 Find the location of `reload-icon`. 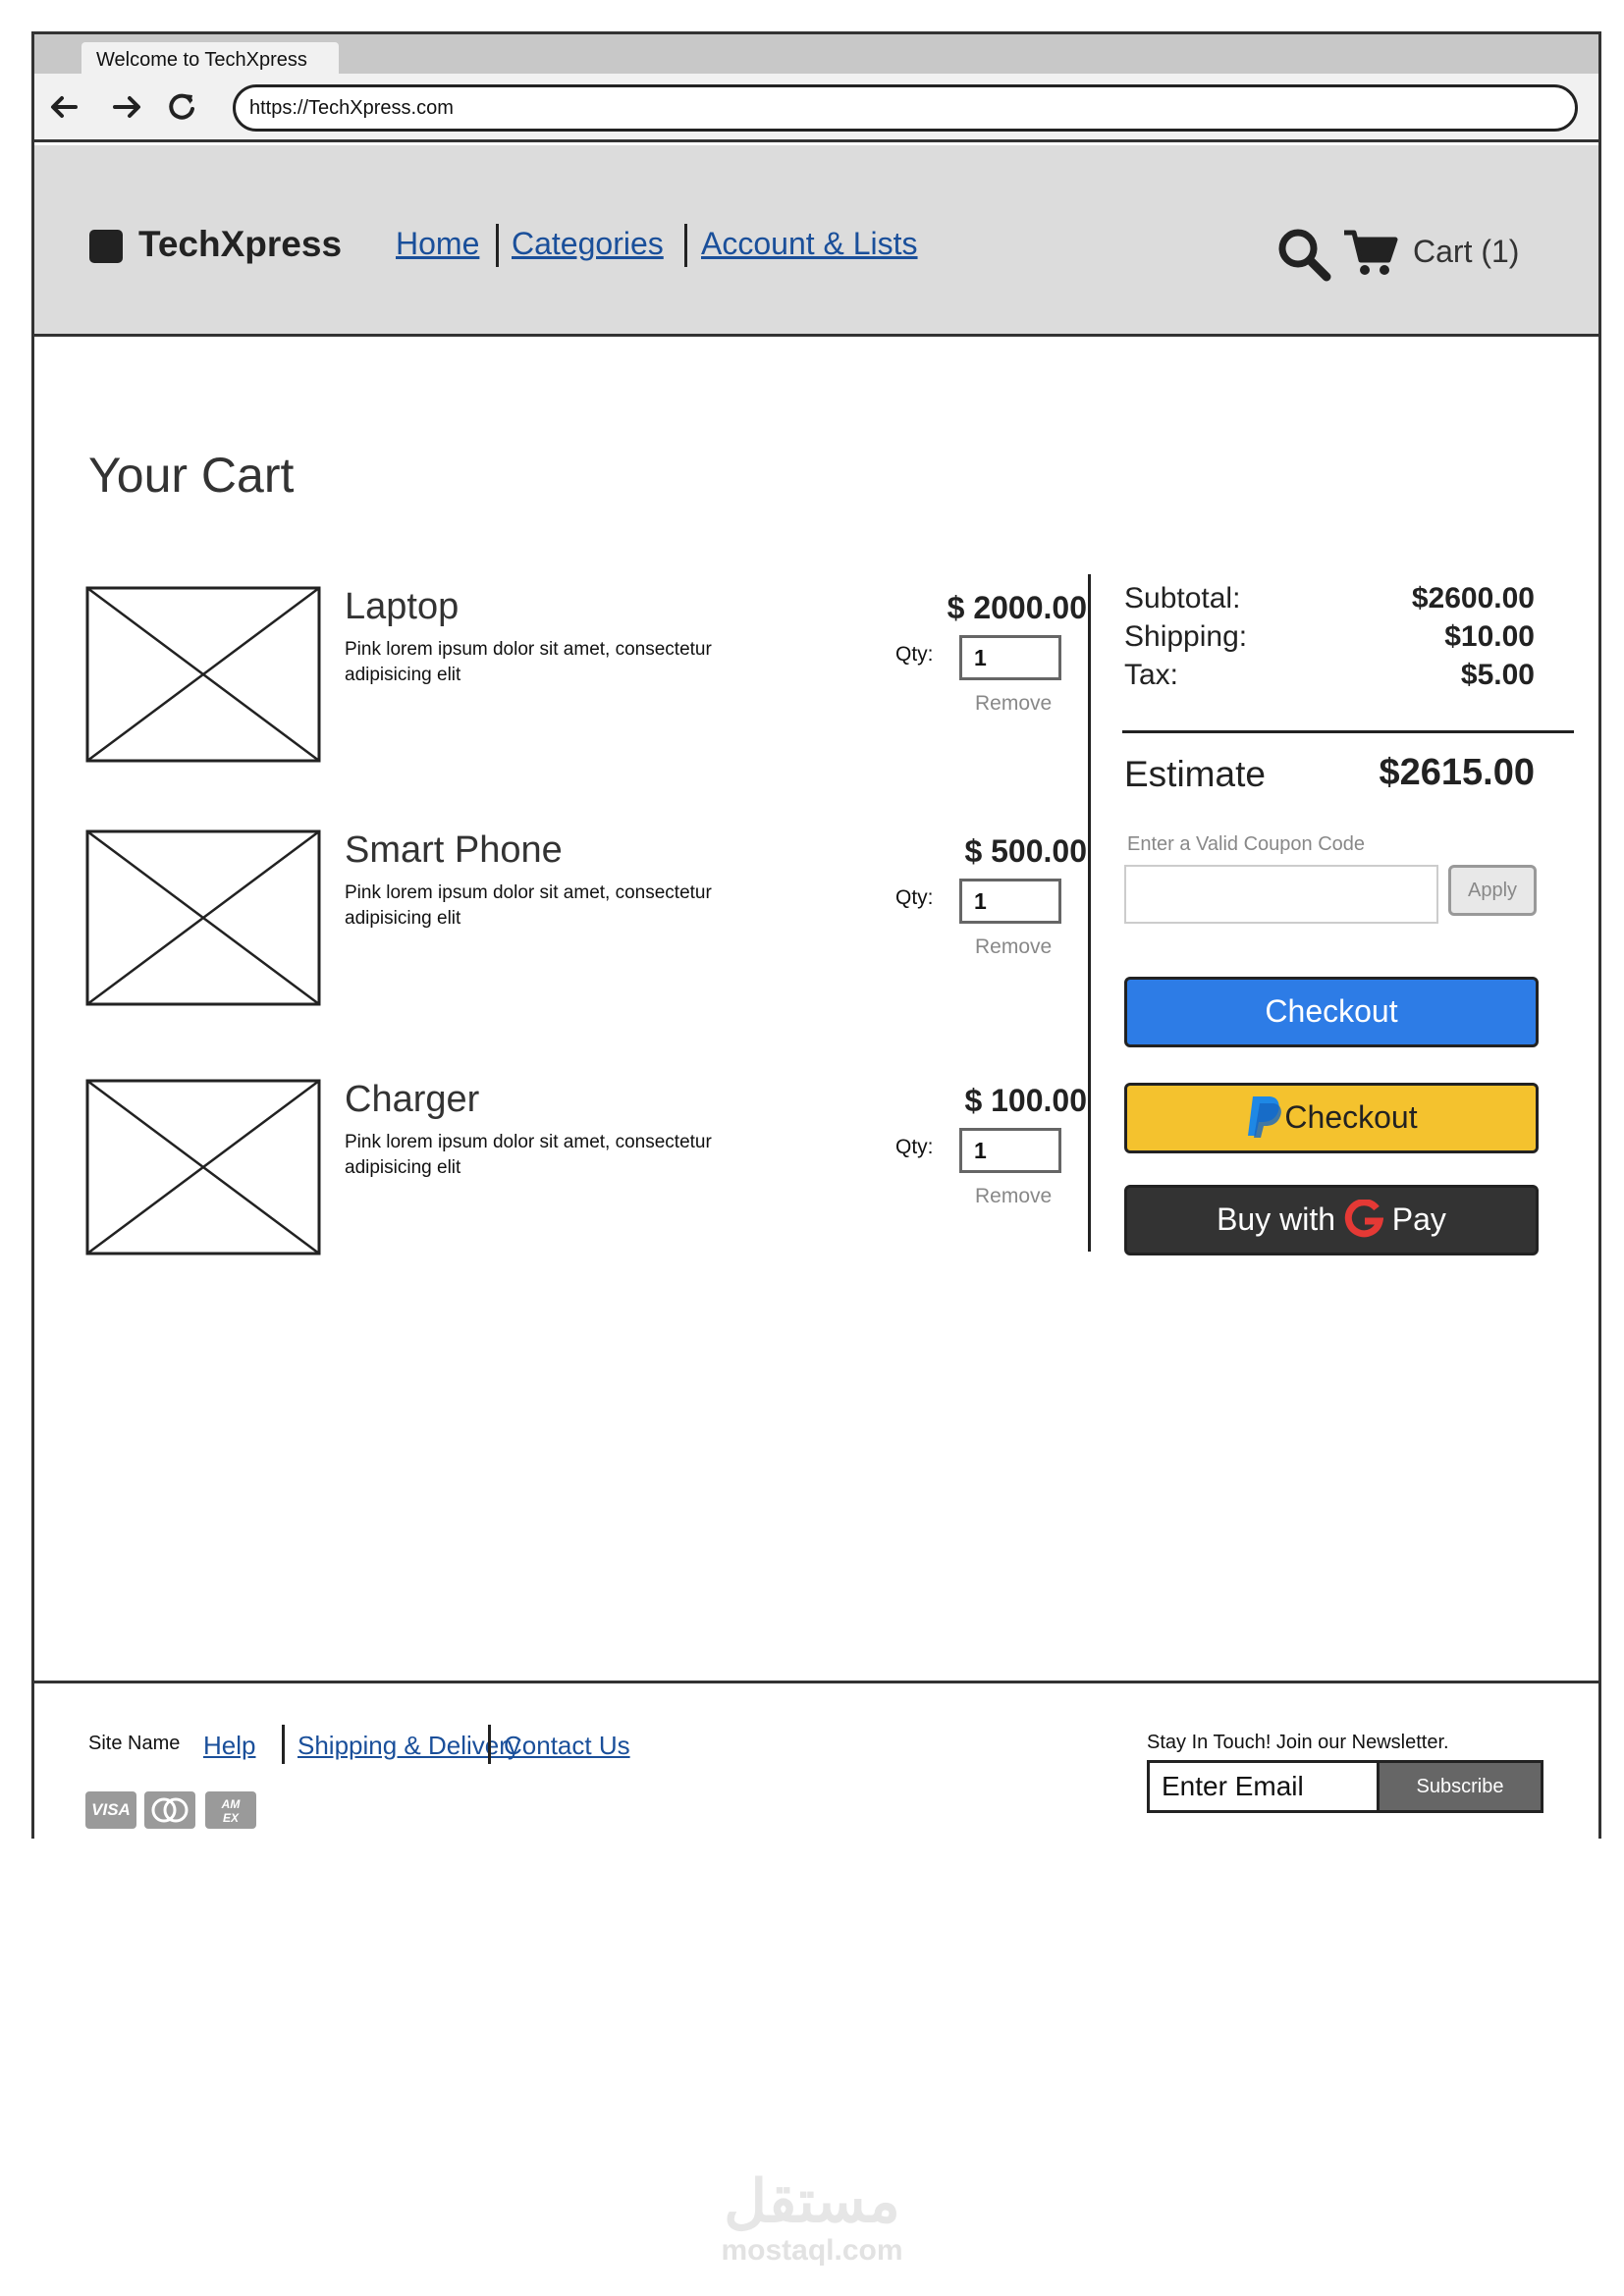

reload-icon is located at coordinates (181, 107).